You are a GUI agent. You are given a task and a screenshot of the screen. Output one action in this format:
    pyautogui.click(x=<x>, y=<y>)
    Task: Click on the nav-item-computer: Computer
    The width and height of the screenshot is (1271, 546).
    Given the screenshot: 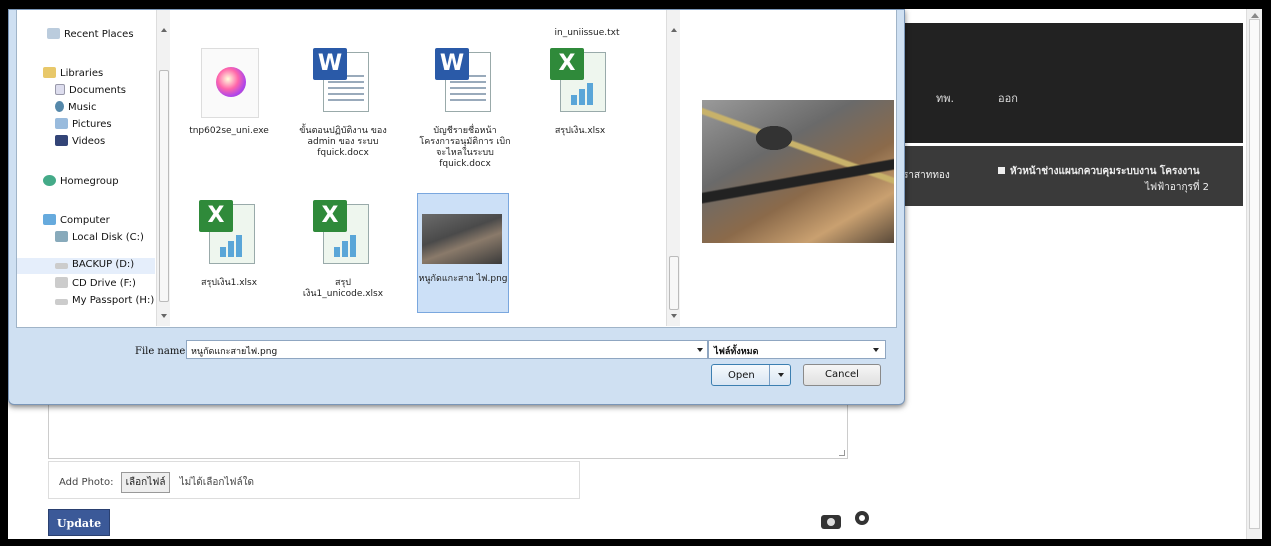 What is the action you would take?
    pyautogui.click(x=76, y=220)
    